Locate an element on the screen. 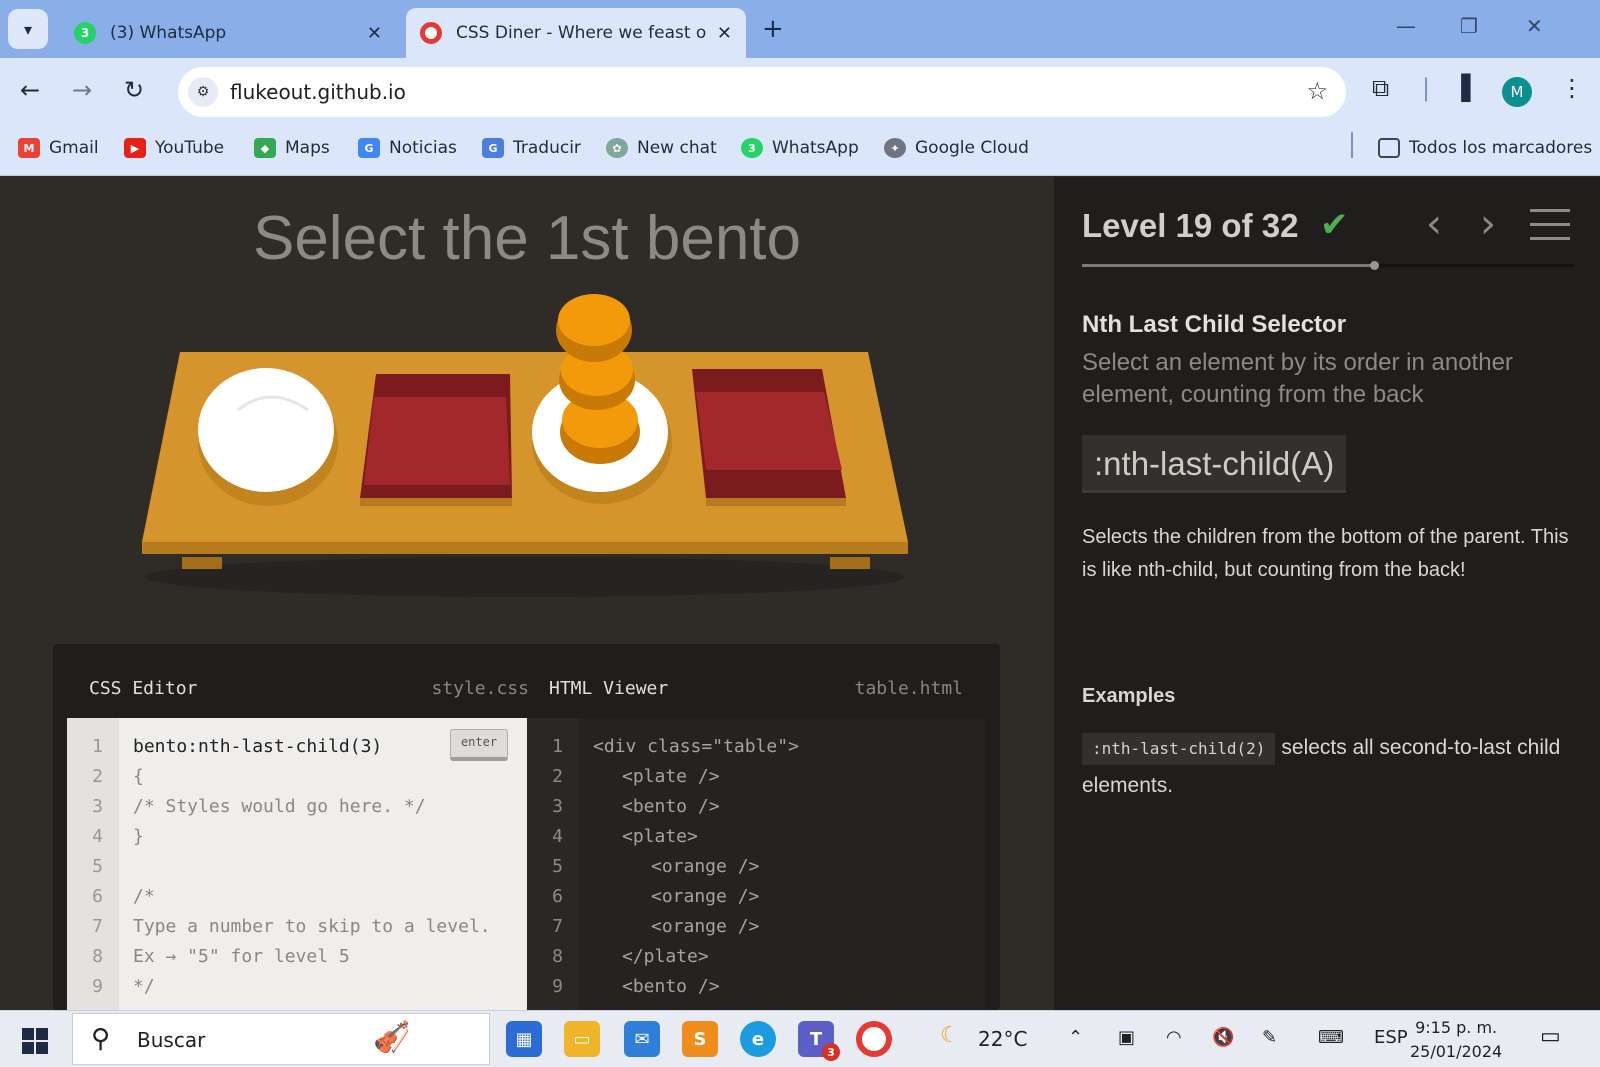  forward-icon: → is located at coordinates (82, 90).